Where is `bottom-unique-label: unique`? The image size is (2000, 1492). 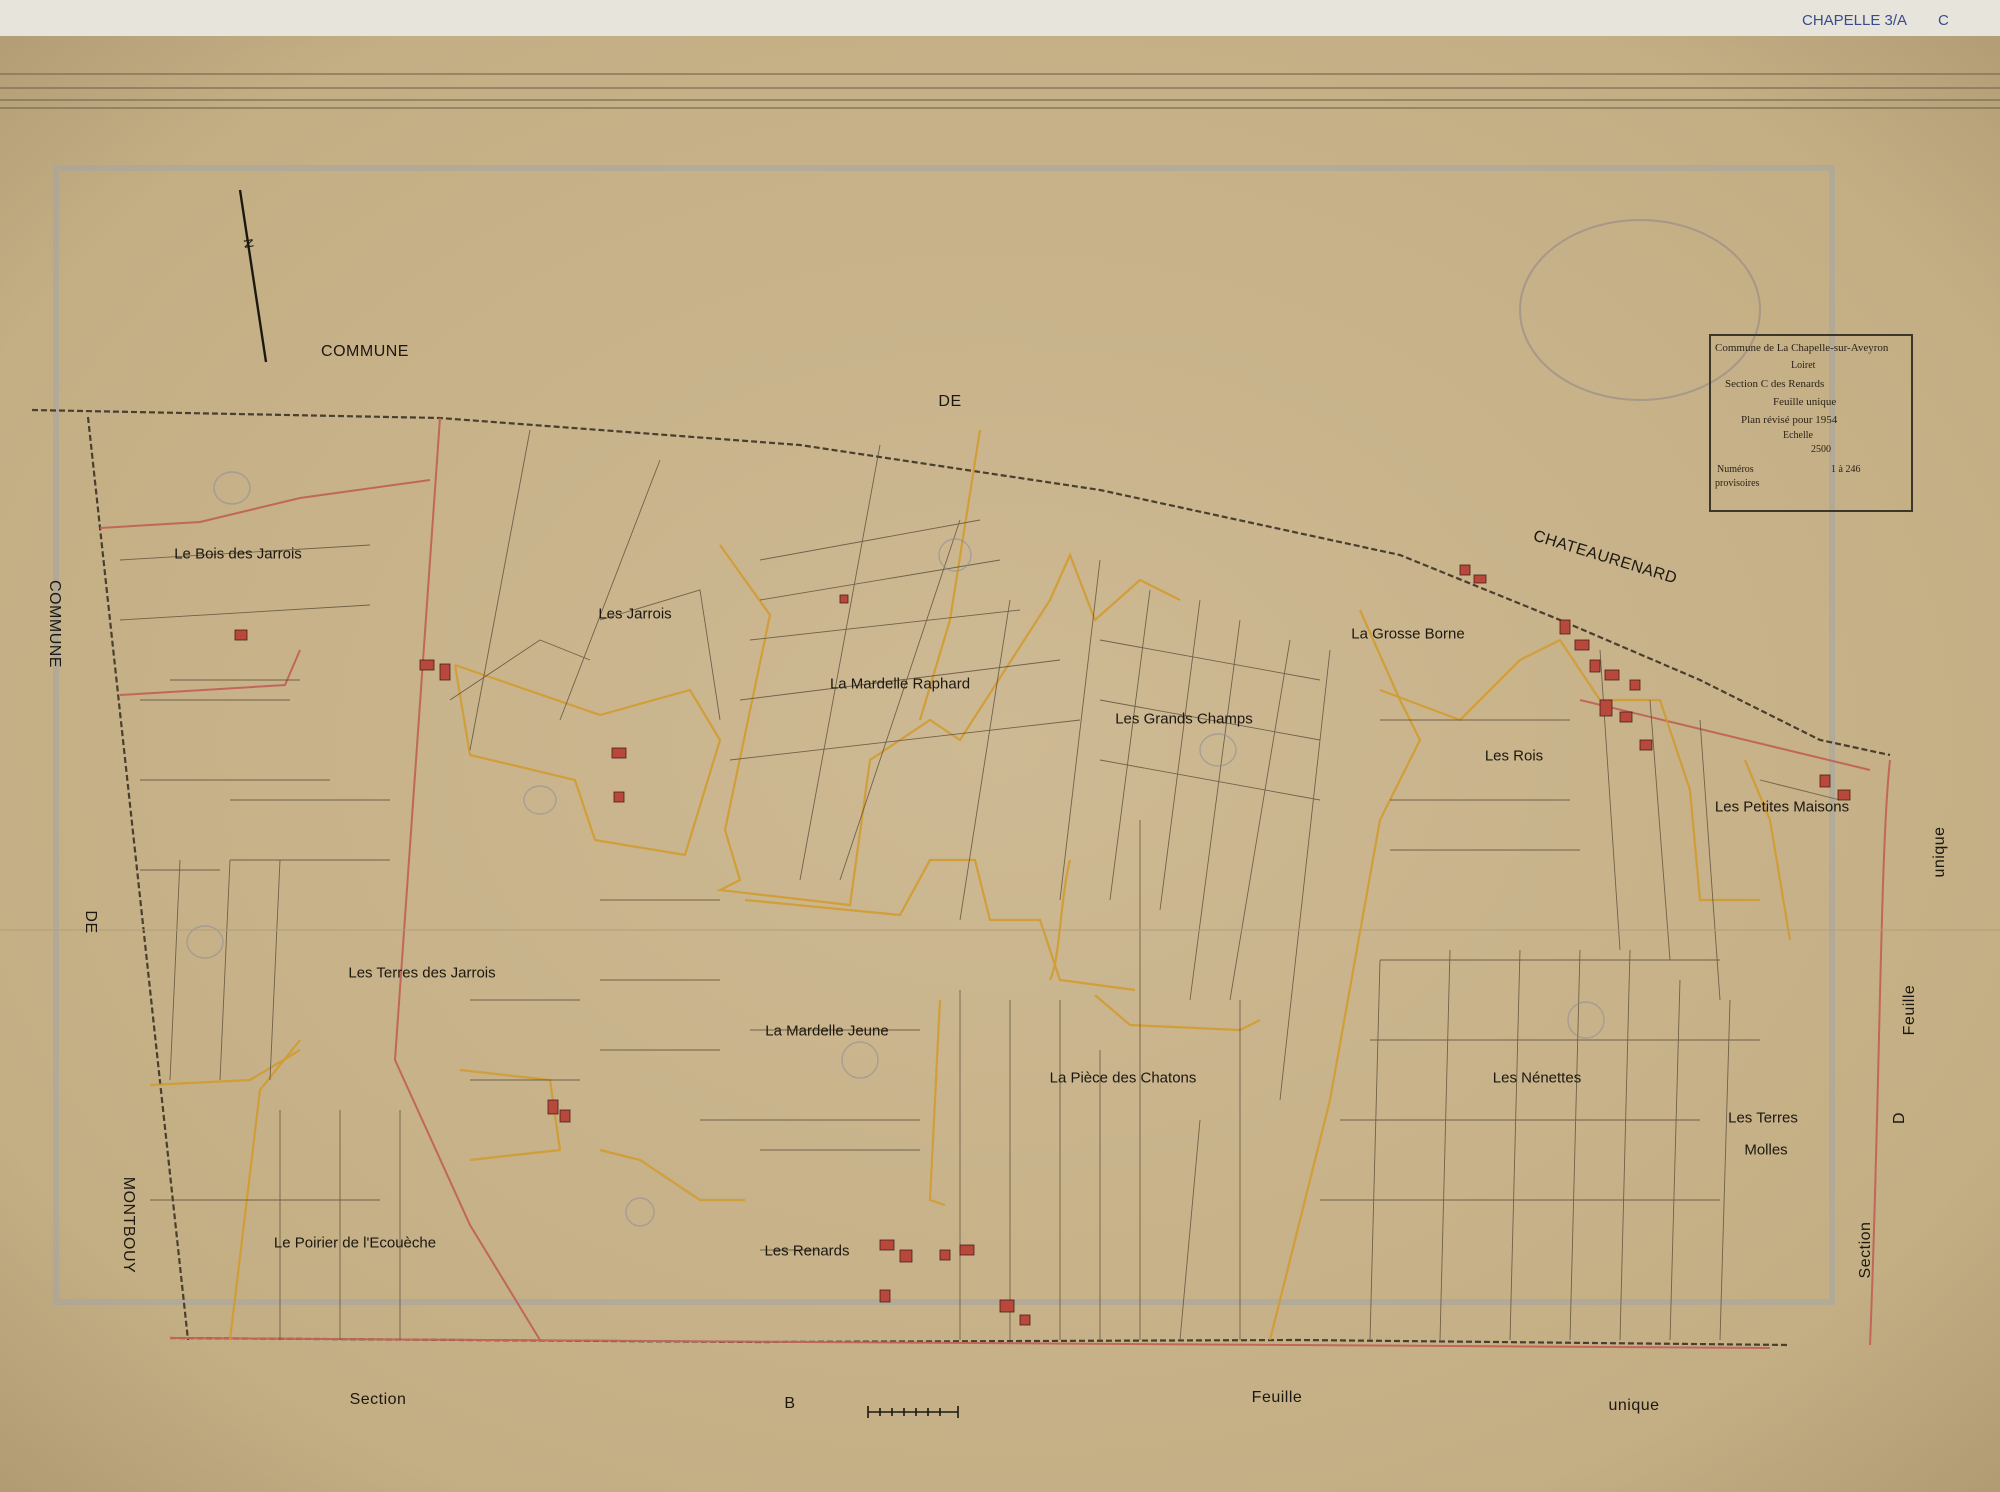
bottom-unique-label: unique is located at coordinates (1634, 1405).